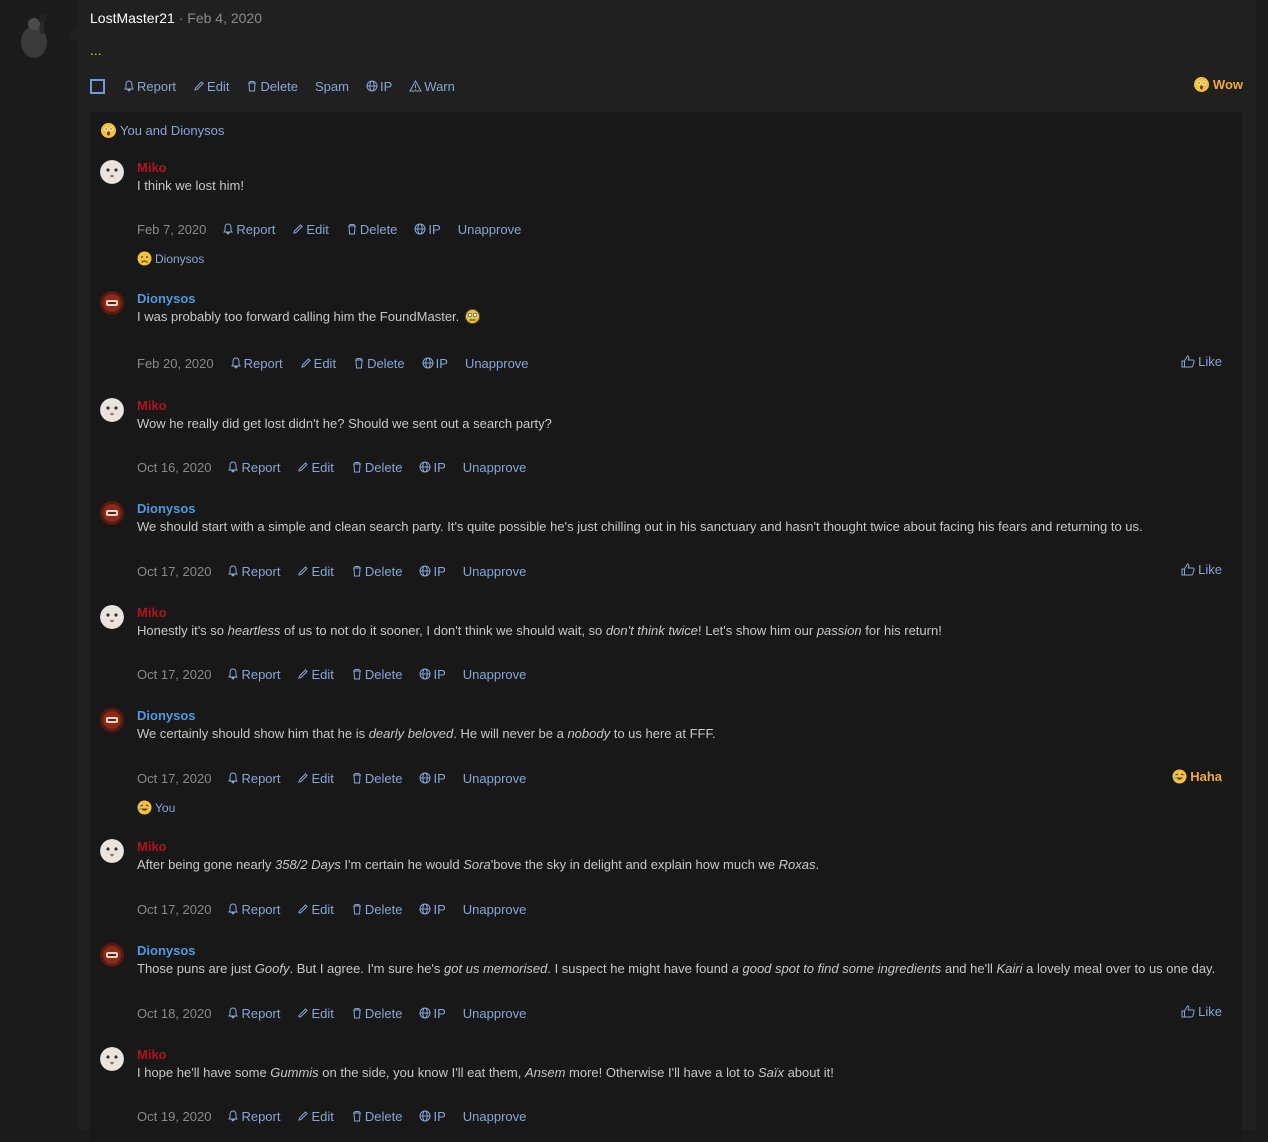 The width and height of the screenshot is (1268, 1142). Describe the element at coordinates (175, 363) in the screenshot. I see `comment-date: Feb 20, 2020` at that location.